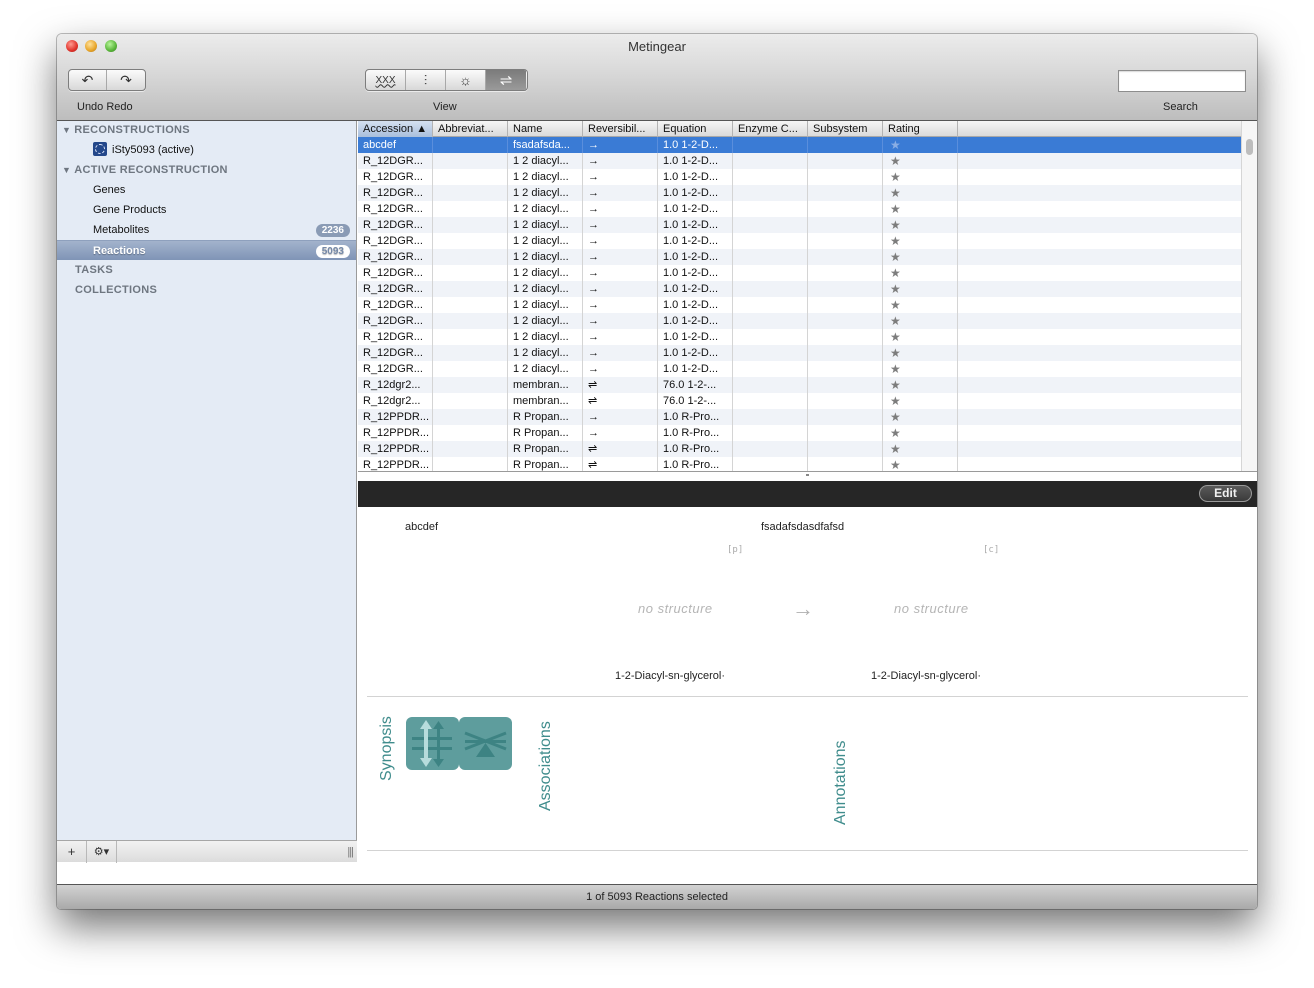 The height and width of the screenshot is (988, 1314). What do you see at coordinates (386, 80) in the screenshot?
I see `genes-view-button: ΧΧΧ` at bounding box center [386, 80].